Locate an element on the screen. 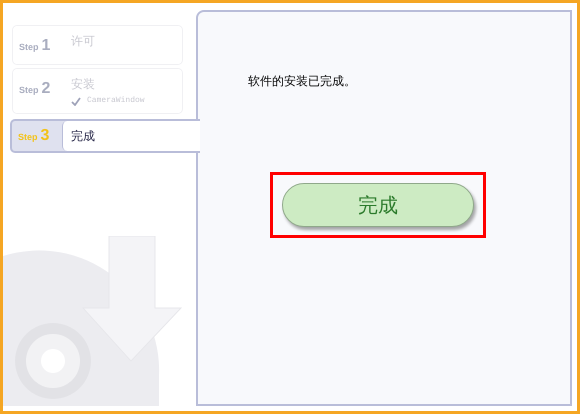 This screenshot has width=580, height=414. step-number: 3 is located at coordinates (45, 136).